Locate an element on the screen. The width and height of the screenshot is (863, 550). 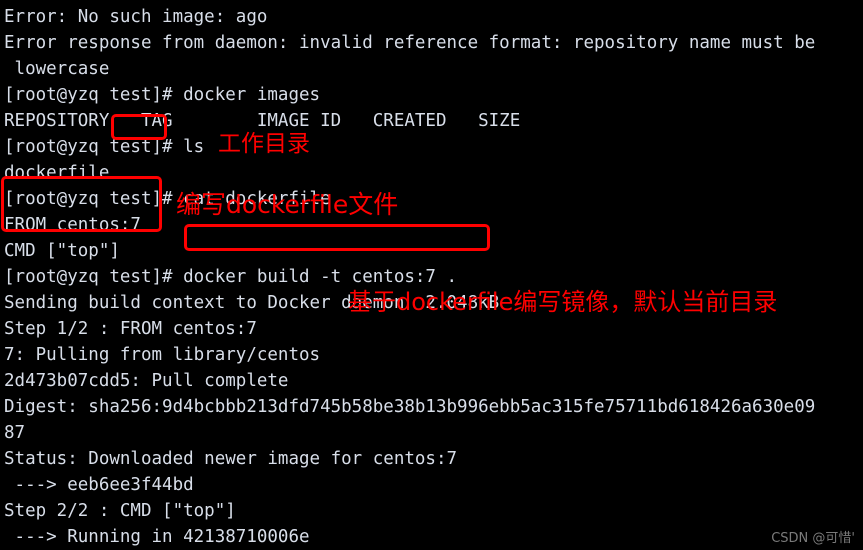
annotation-build-image: 基于dockerfile编写镜像，默认当前目录 is located at coordinates (563, 302).